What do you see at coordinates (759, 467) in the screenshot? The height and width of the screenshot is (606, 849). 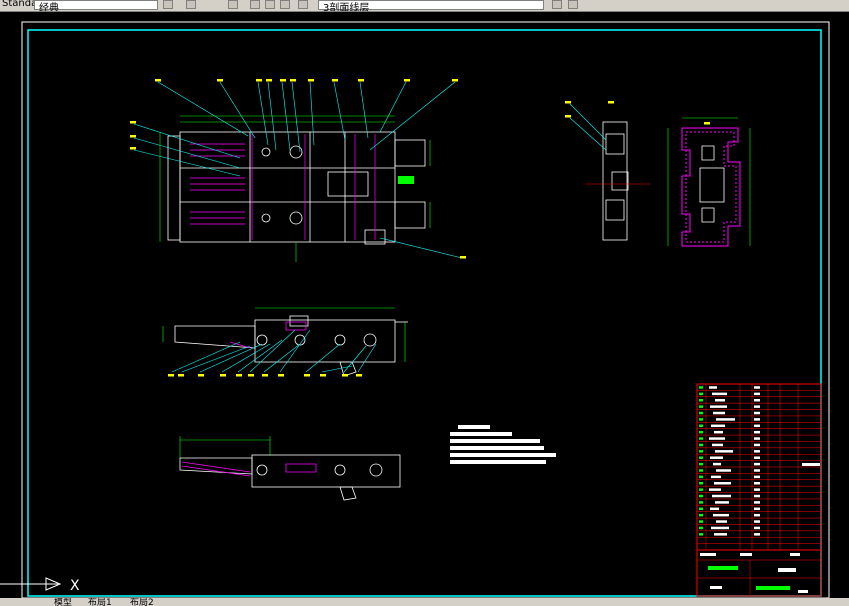 I see `parts-list` at bounding box center [759, 467].